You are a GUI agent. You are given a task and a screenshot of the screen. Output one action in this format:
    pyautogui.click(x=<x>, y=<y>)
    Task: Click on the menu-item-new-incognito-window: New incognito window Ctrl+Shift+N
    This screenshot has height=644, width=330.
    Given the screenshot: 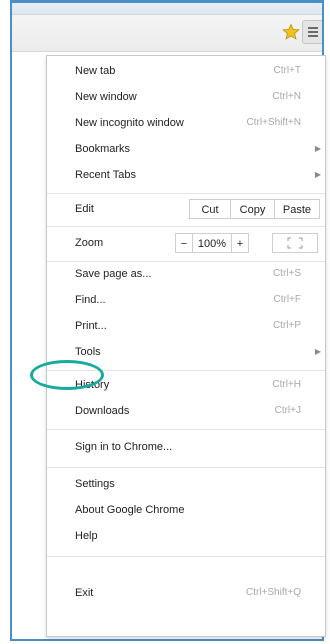 What is the action you would take?
    pyautogui.click(x=186, y=123)
    